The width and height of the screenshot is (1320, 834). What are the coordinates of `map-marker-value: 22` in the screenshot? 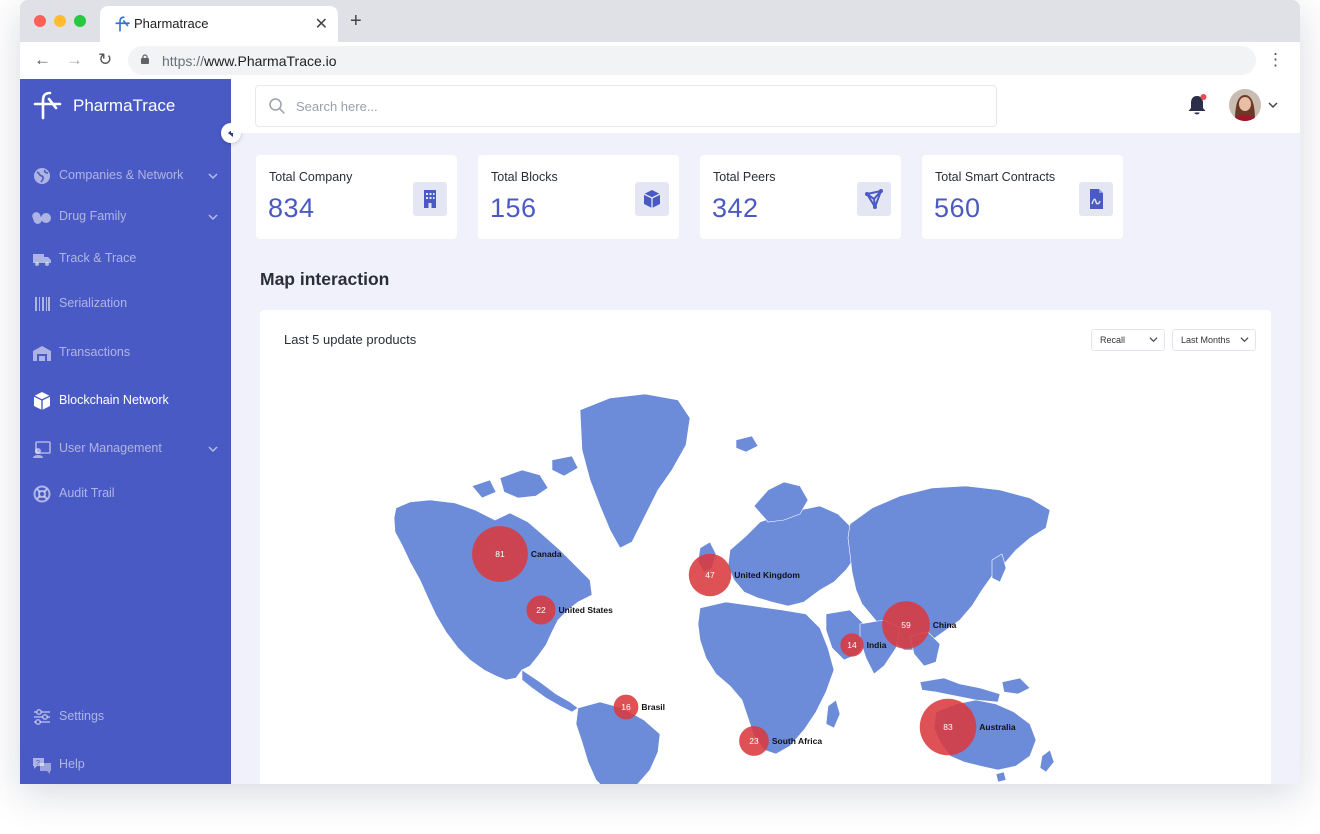 It's located at (541, 610).